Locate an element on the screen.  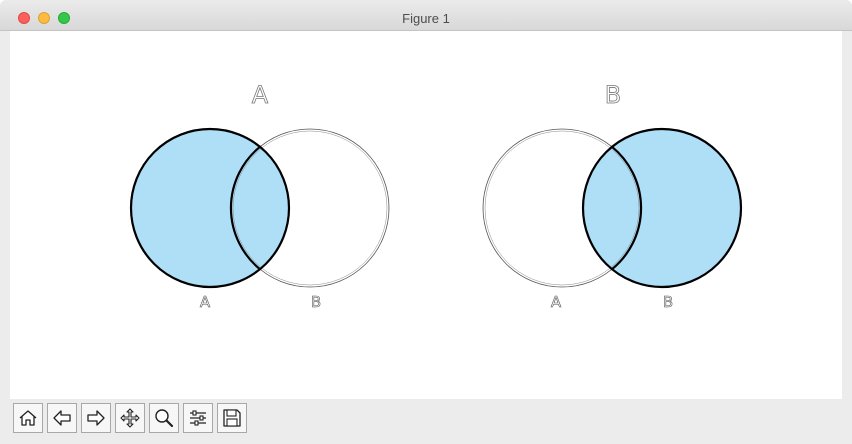
zoom-button is located at coordinates (164, 418).